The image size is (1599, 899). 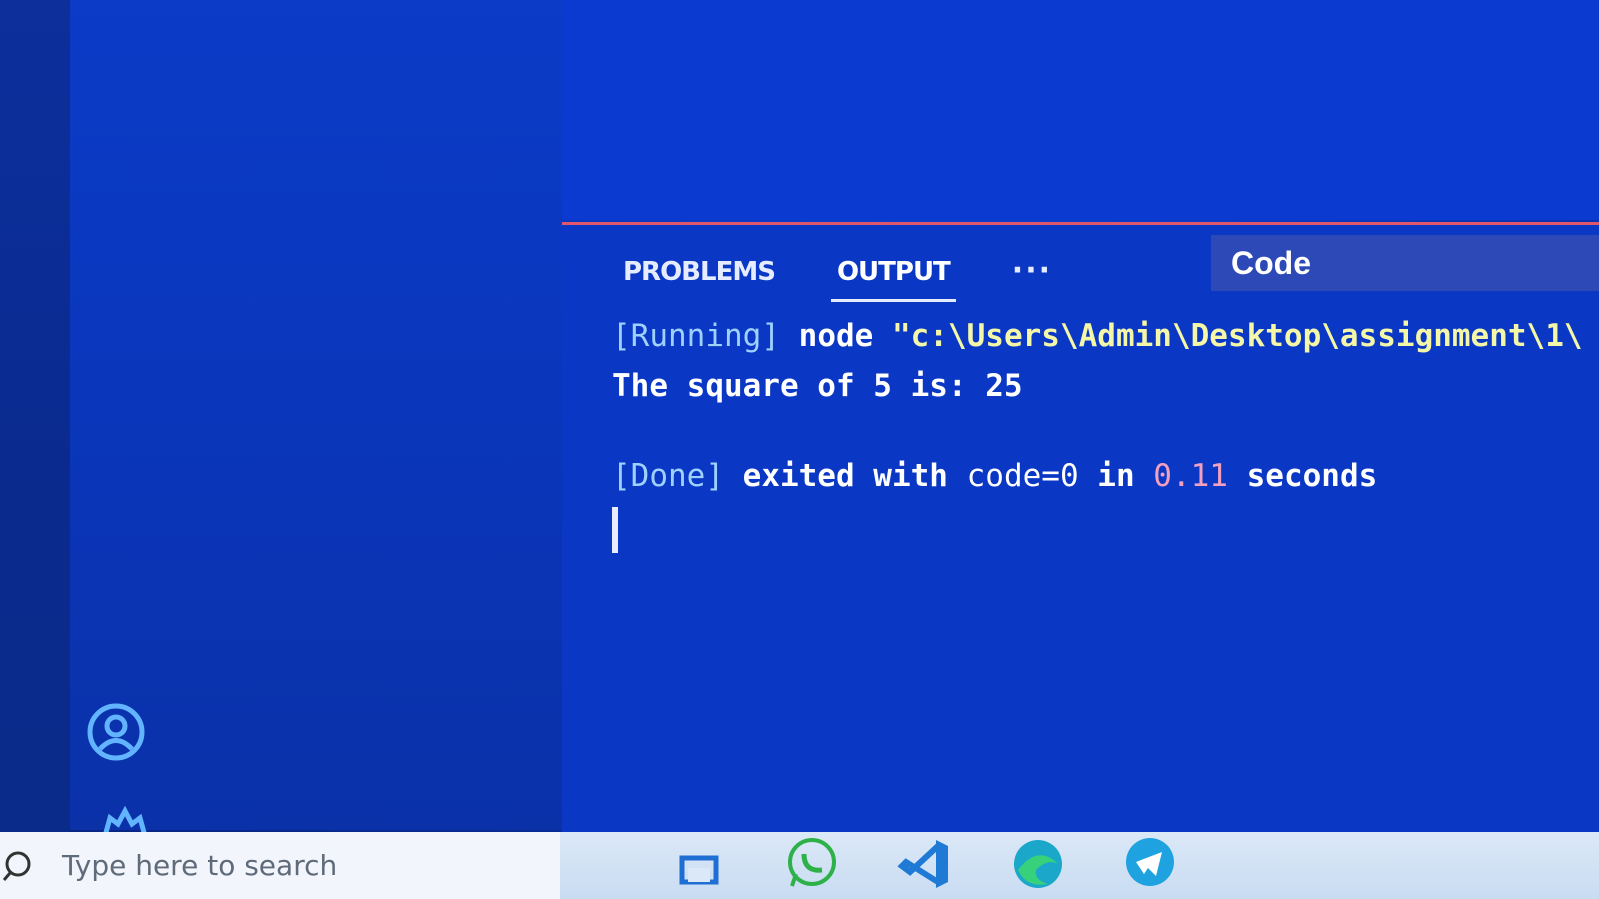 What do you see at coordinates (35, 420) in the screenshot?
I see `activity-bar` at bounding box center [35, 420].